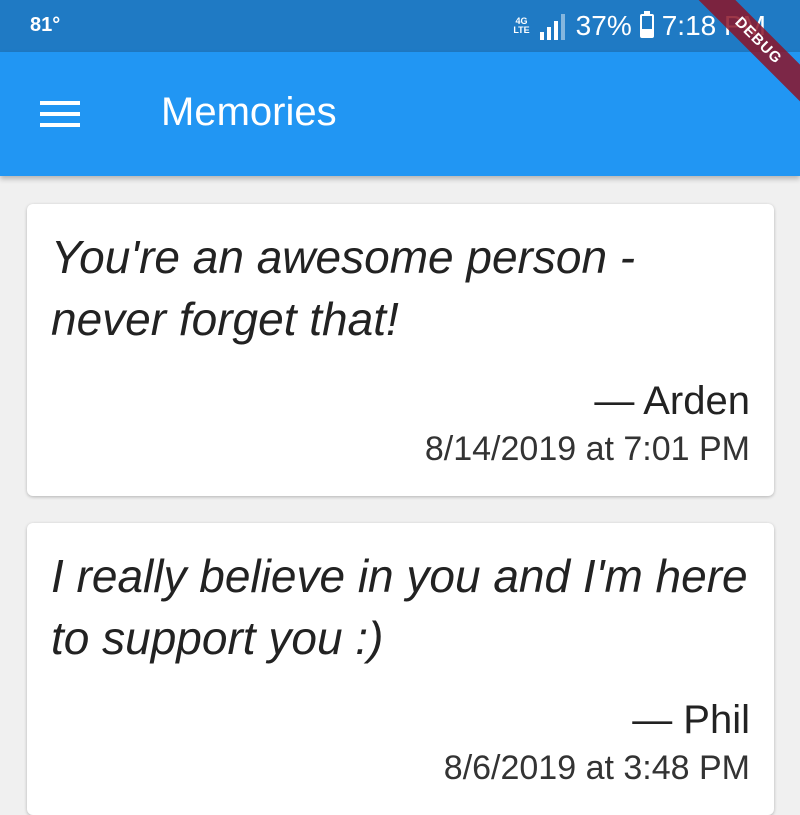  What do you see at coordinates (672, 401) in the screenshot?
I see `memory-author: — Arden` at bounding box center [672, 401].